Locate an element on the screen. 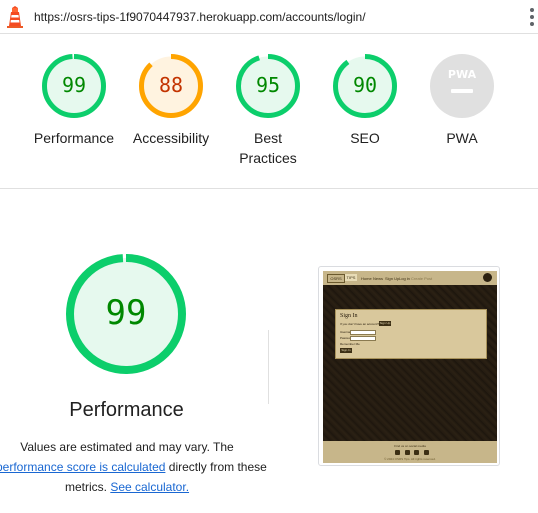 This screenshot has width=538, height=513. main-performance-gauge: 99 is located at coordinates (126, 314).